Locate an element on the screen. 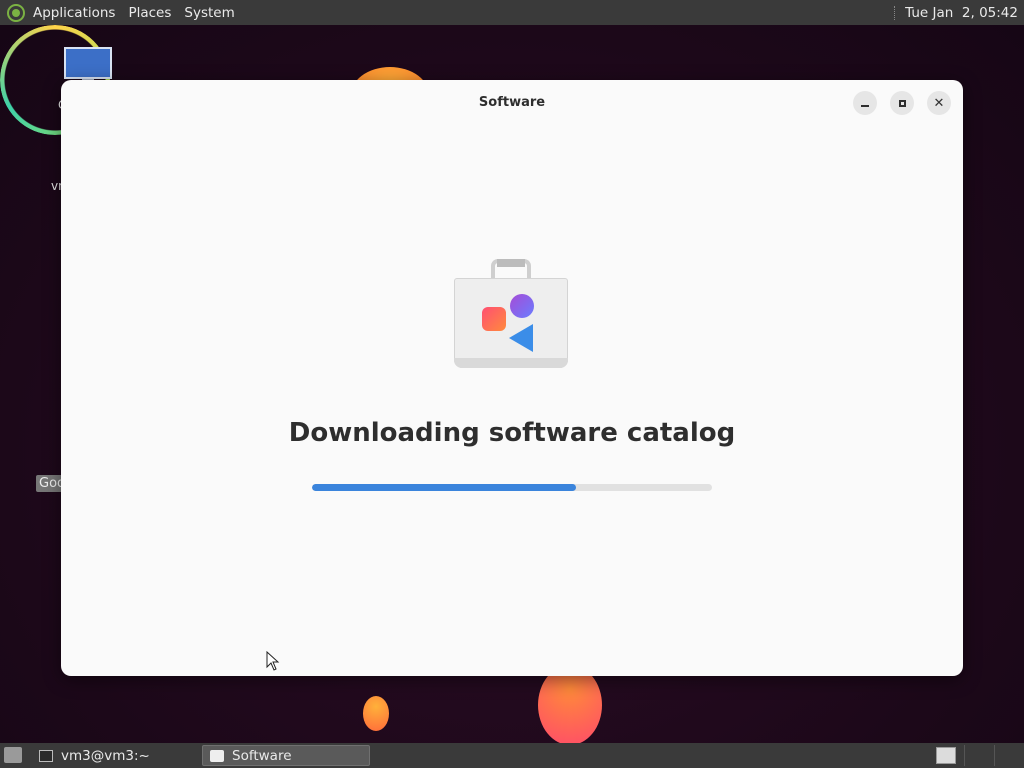  taskbar-item-label: Software is located at coordinates (262, 755).